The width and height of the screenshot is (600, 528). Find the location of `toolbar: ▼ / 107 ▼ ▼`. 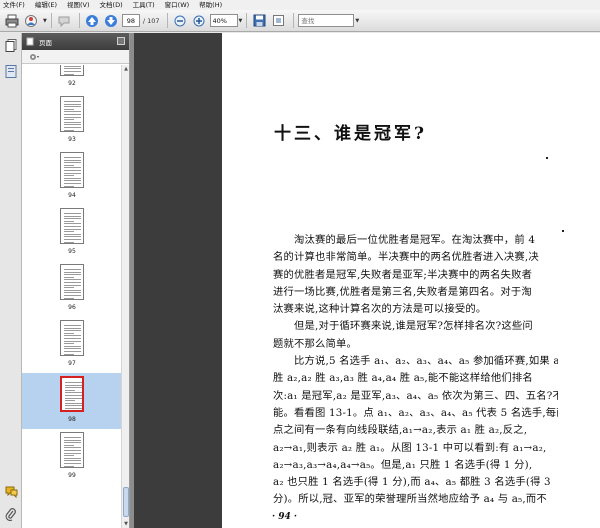

toolbar: ▼ / 107 ▼ ▼ is located at coordinates (300, 21).